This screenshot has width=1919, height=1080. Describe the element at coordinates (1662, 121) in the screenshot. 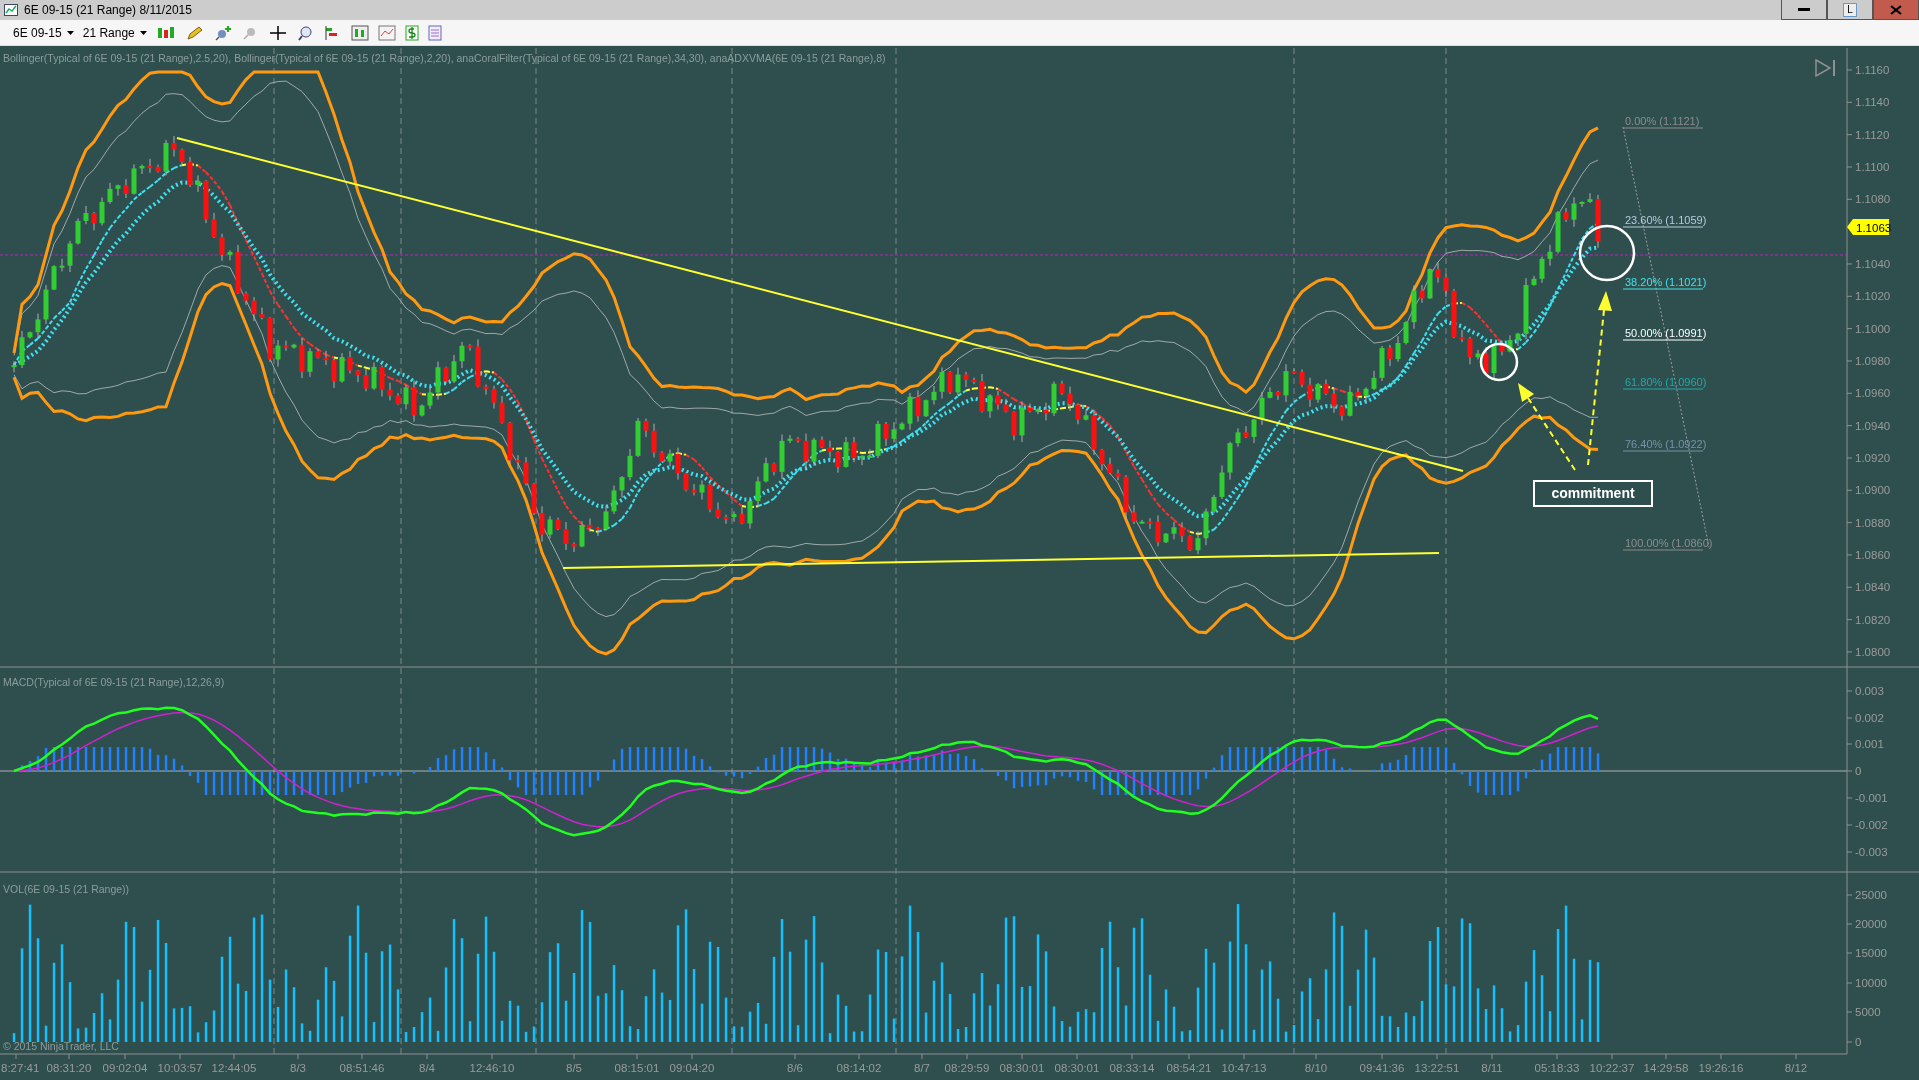

I see `fibonacci-label: 0.00% (1.1121)` at that location.